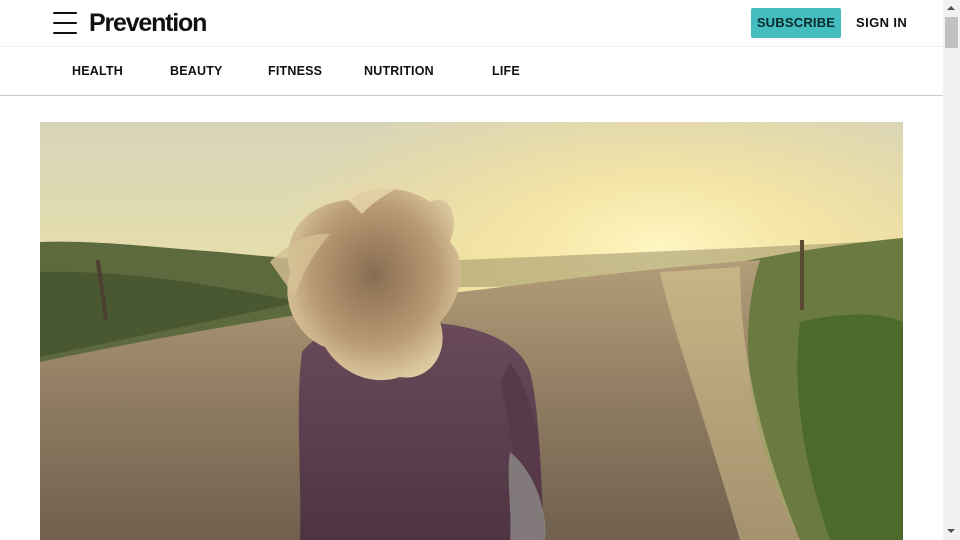 The image size is (960, 540). What do you see at coordinates (951, 270) in the screenshot?
I see `vertical-scrollbar` at bounding box center [951, 270].